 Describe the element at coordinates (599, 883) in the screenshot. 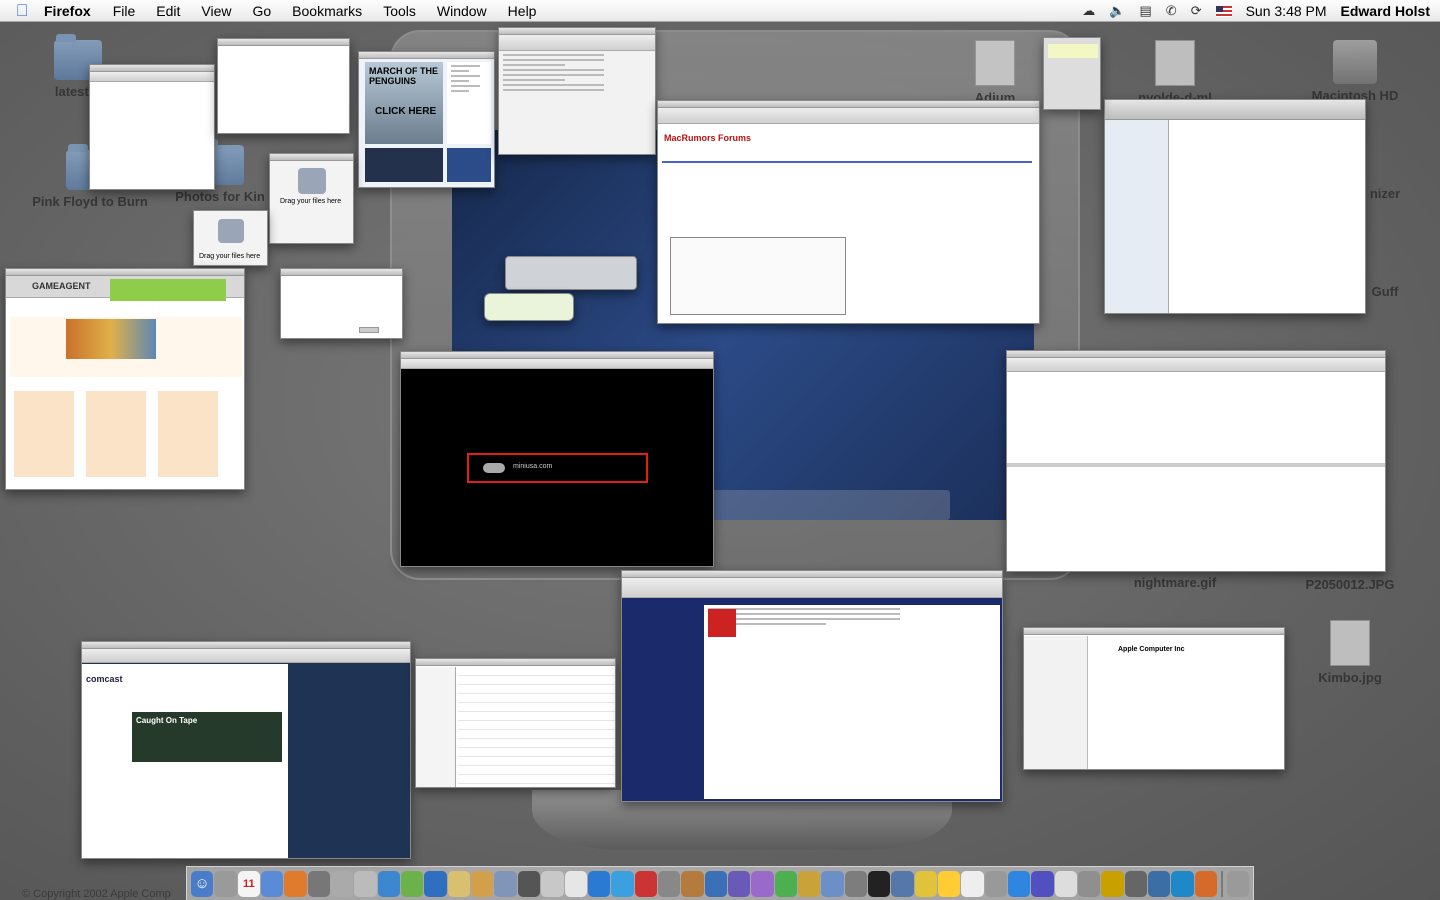

I see `itunes-icon` at that location.